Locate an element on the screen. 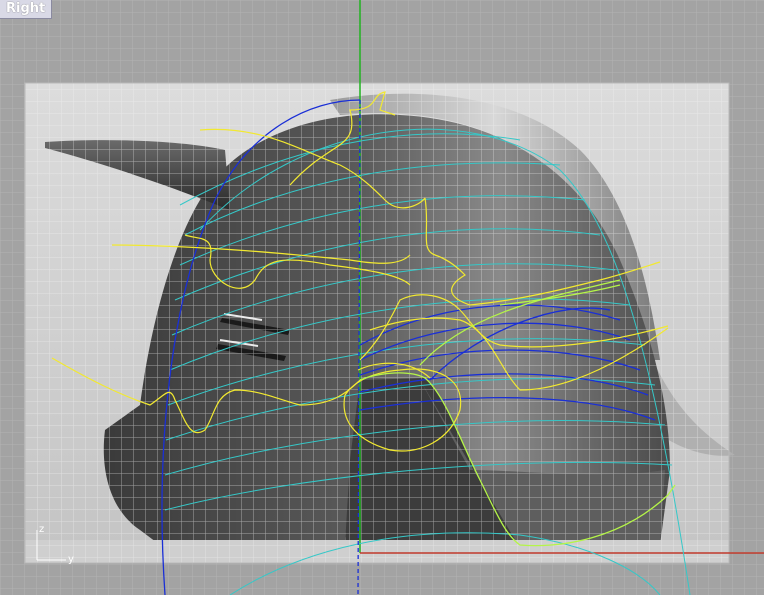 The height and width of the screenshot is (595, 764). axis-label-z: z is located at coordinates (41, 529).